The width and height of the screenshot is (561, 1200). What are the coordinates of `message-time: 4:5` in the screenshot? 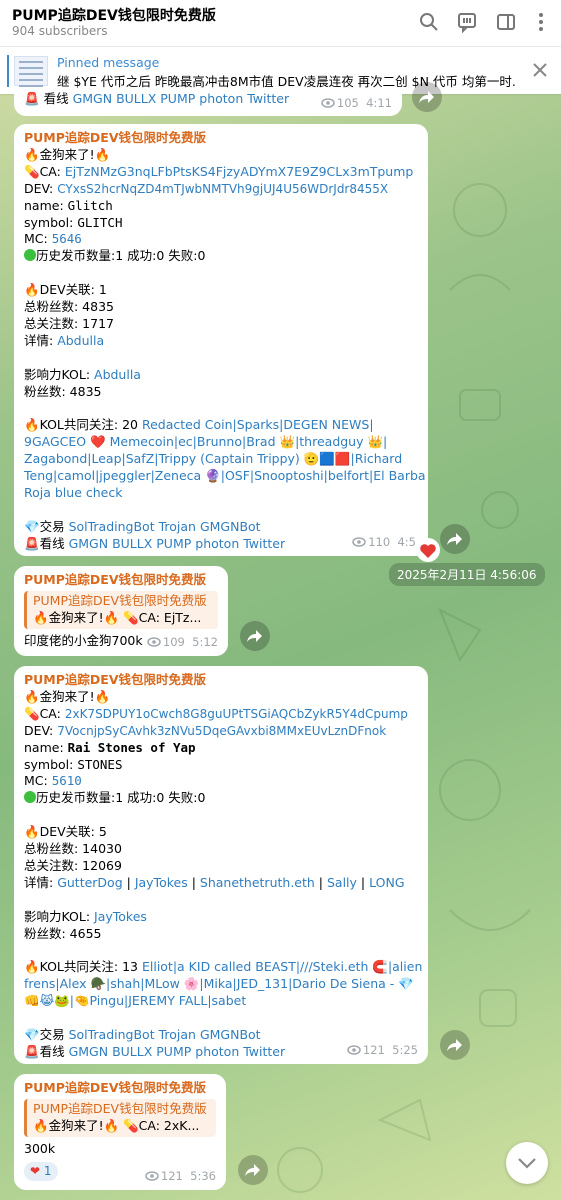 It's located at (406, 542).